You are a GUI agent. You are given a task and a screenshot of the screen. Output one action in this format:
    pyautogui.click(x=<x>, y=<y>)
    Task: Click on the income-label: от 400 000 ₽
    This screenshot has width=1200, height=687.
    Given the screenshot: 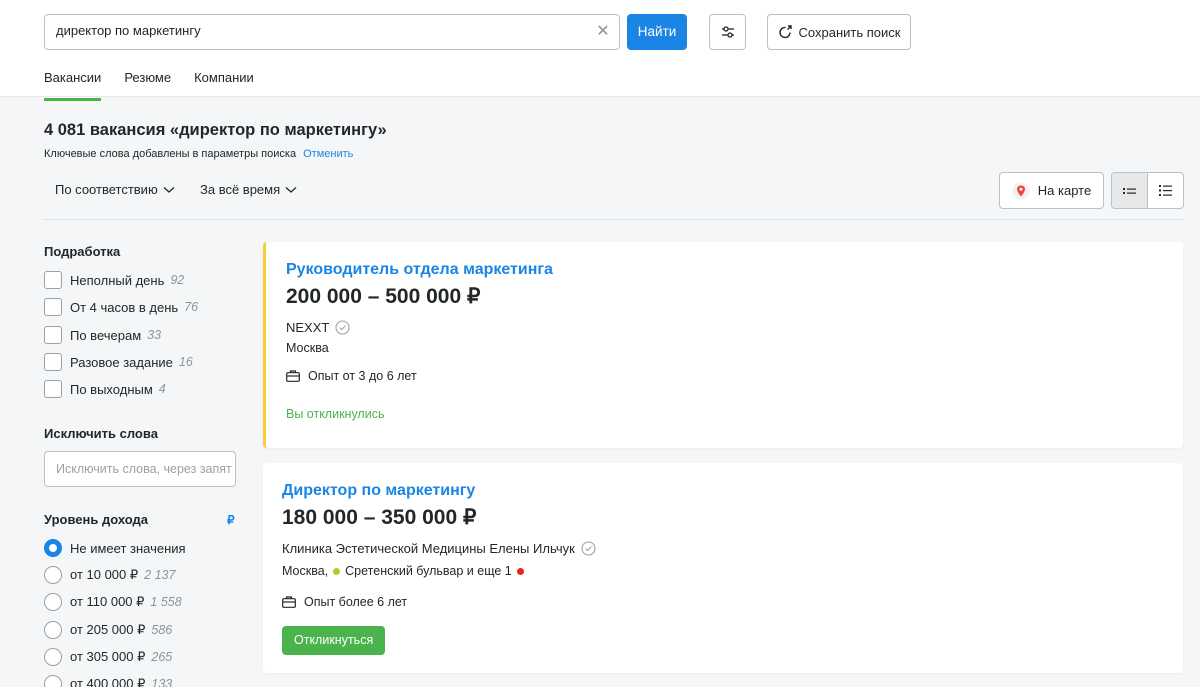 What is the action you would take?
    pyautogui.click(x=108, y=681)
    